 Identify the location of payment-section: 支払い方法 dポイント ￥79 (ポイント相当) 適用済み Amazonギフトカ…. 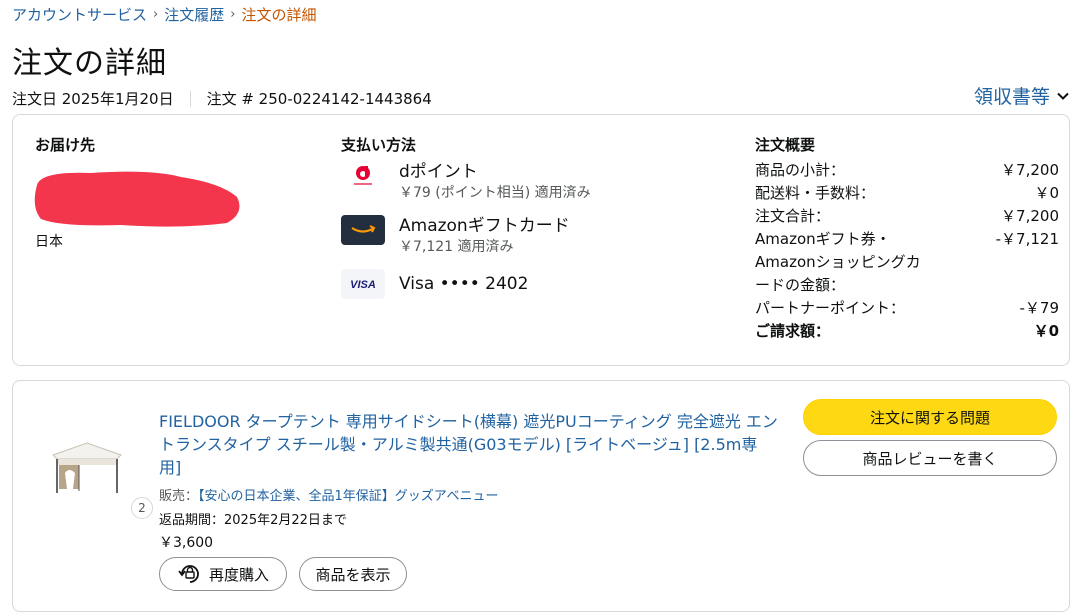
(466, 216).